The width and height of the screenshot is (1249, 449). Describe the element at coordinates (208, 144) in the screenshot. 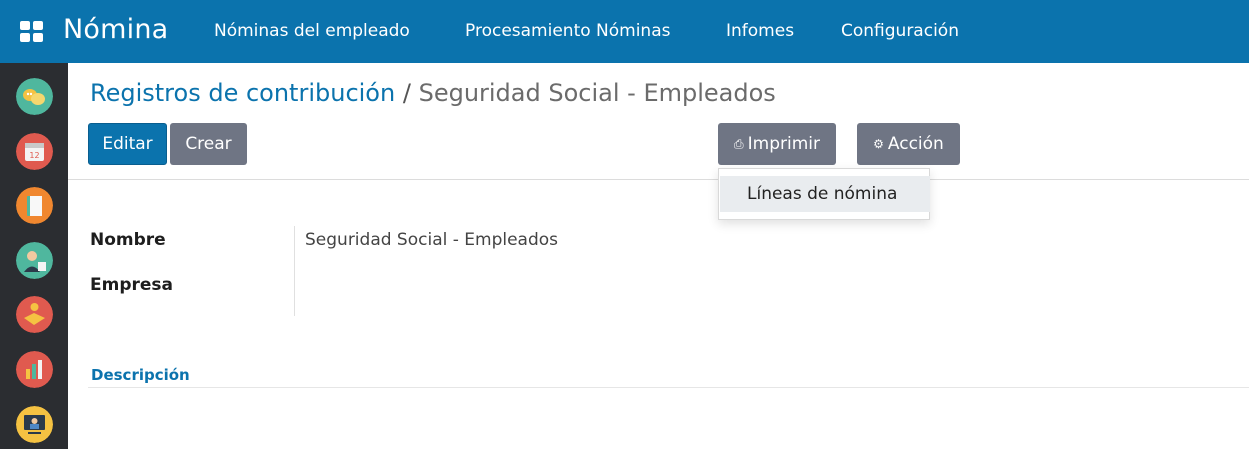

I see `create-button: Crear` at that location.